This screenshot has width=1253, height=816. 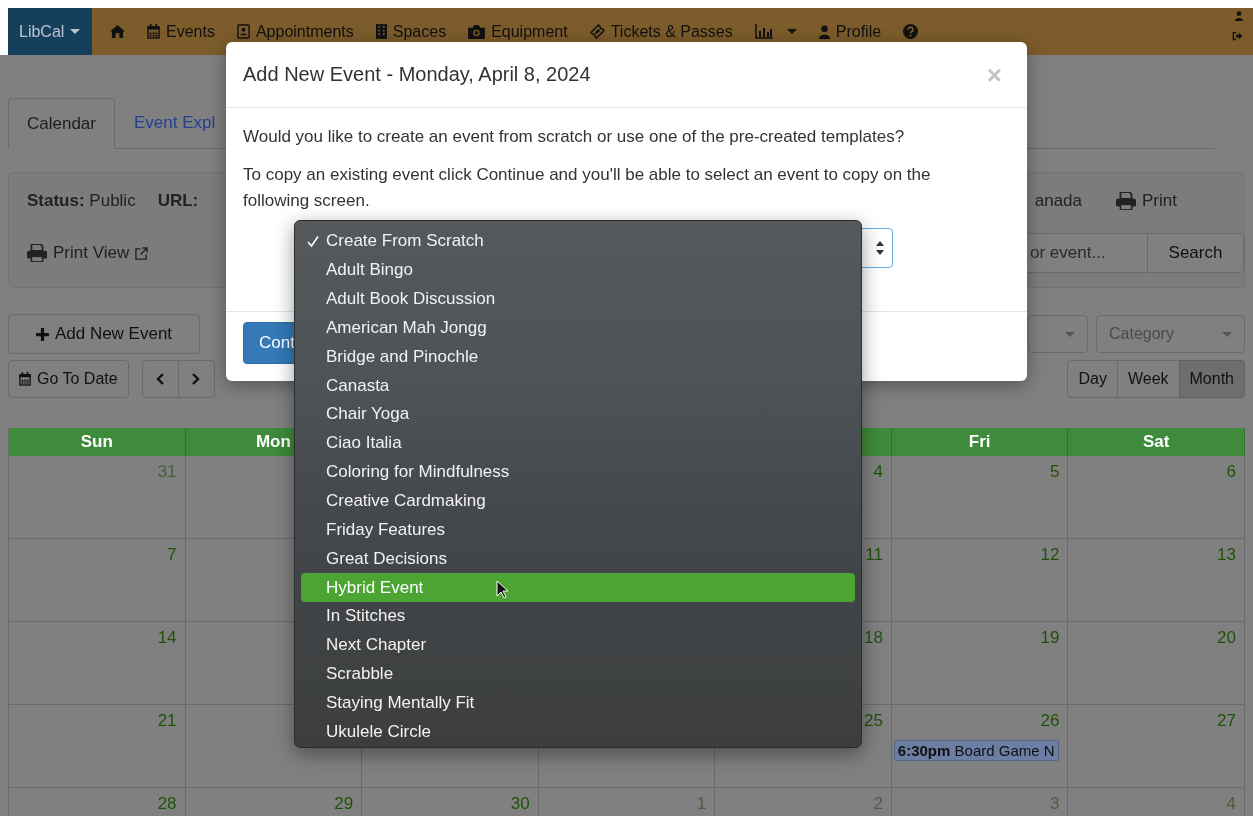 What do you see at coordinates (578, 559) in the screenshot?
I see `menu-option: Great Decisions` at bounding box center [578, 559].